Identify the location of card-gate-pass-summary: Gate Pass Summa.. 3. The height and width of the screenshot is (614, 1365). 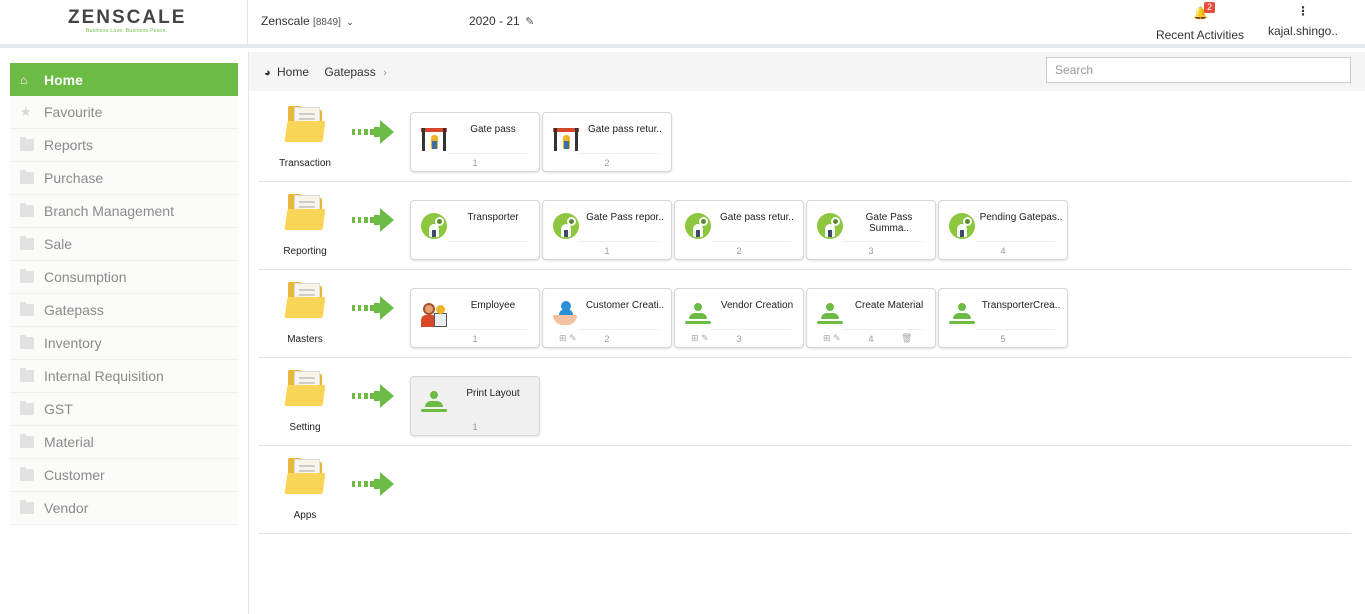
(871, 230).